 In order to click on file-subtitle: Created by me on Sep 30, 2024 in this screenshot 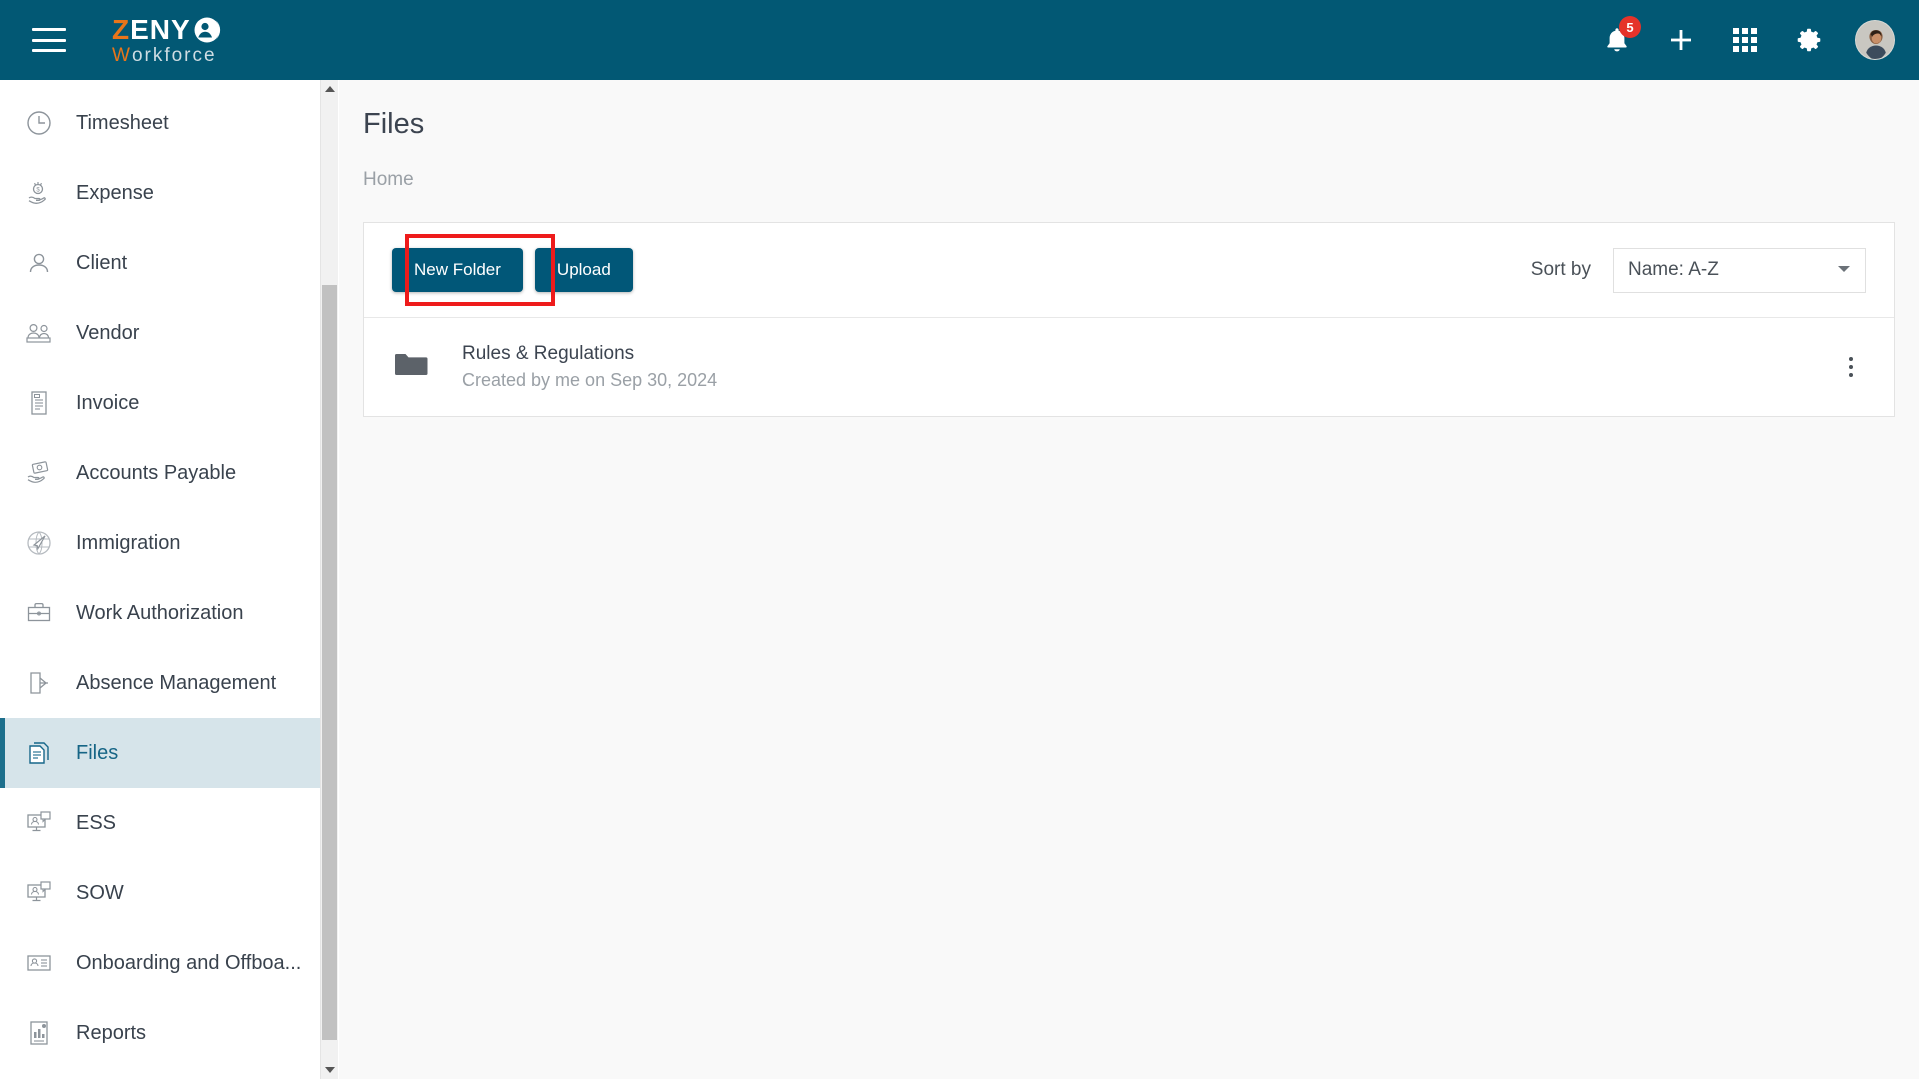, I will do `click(590, 380)`.